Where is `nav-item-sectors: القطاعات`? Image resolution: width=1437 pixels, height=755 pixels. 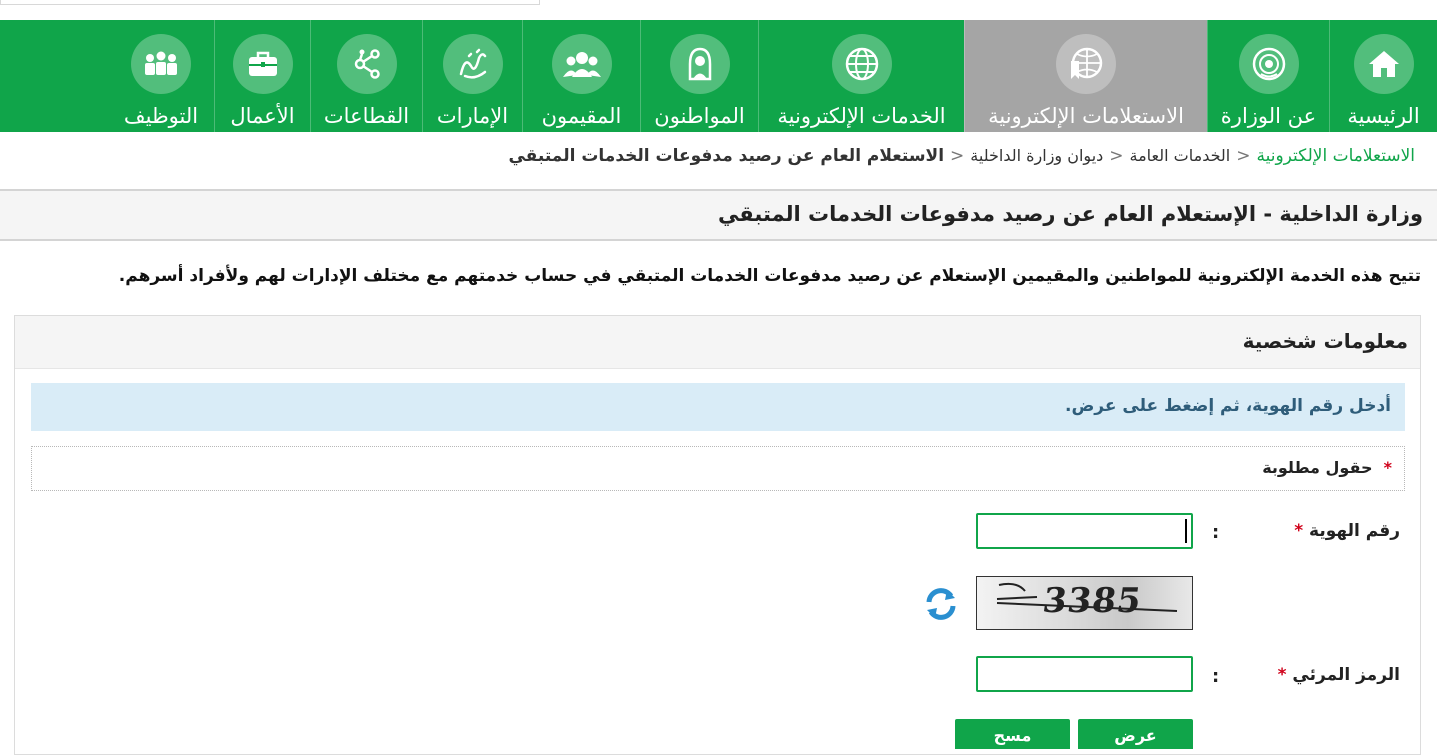
nav-item-sectors: القطاعات is located at coordinates (366, 76).